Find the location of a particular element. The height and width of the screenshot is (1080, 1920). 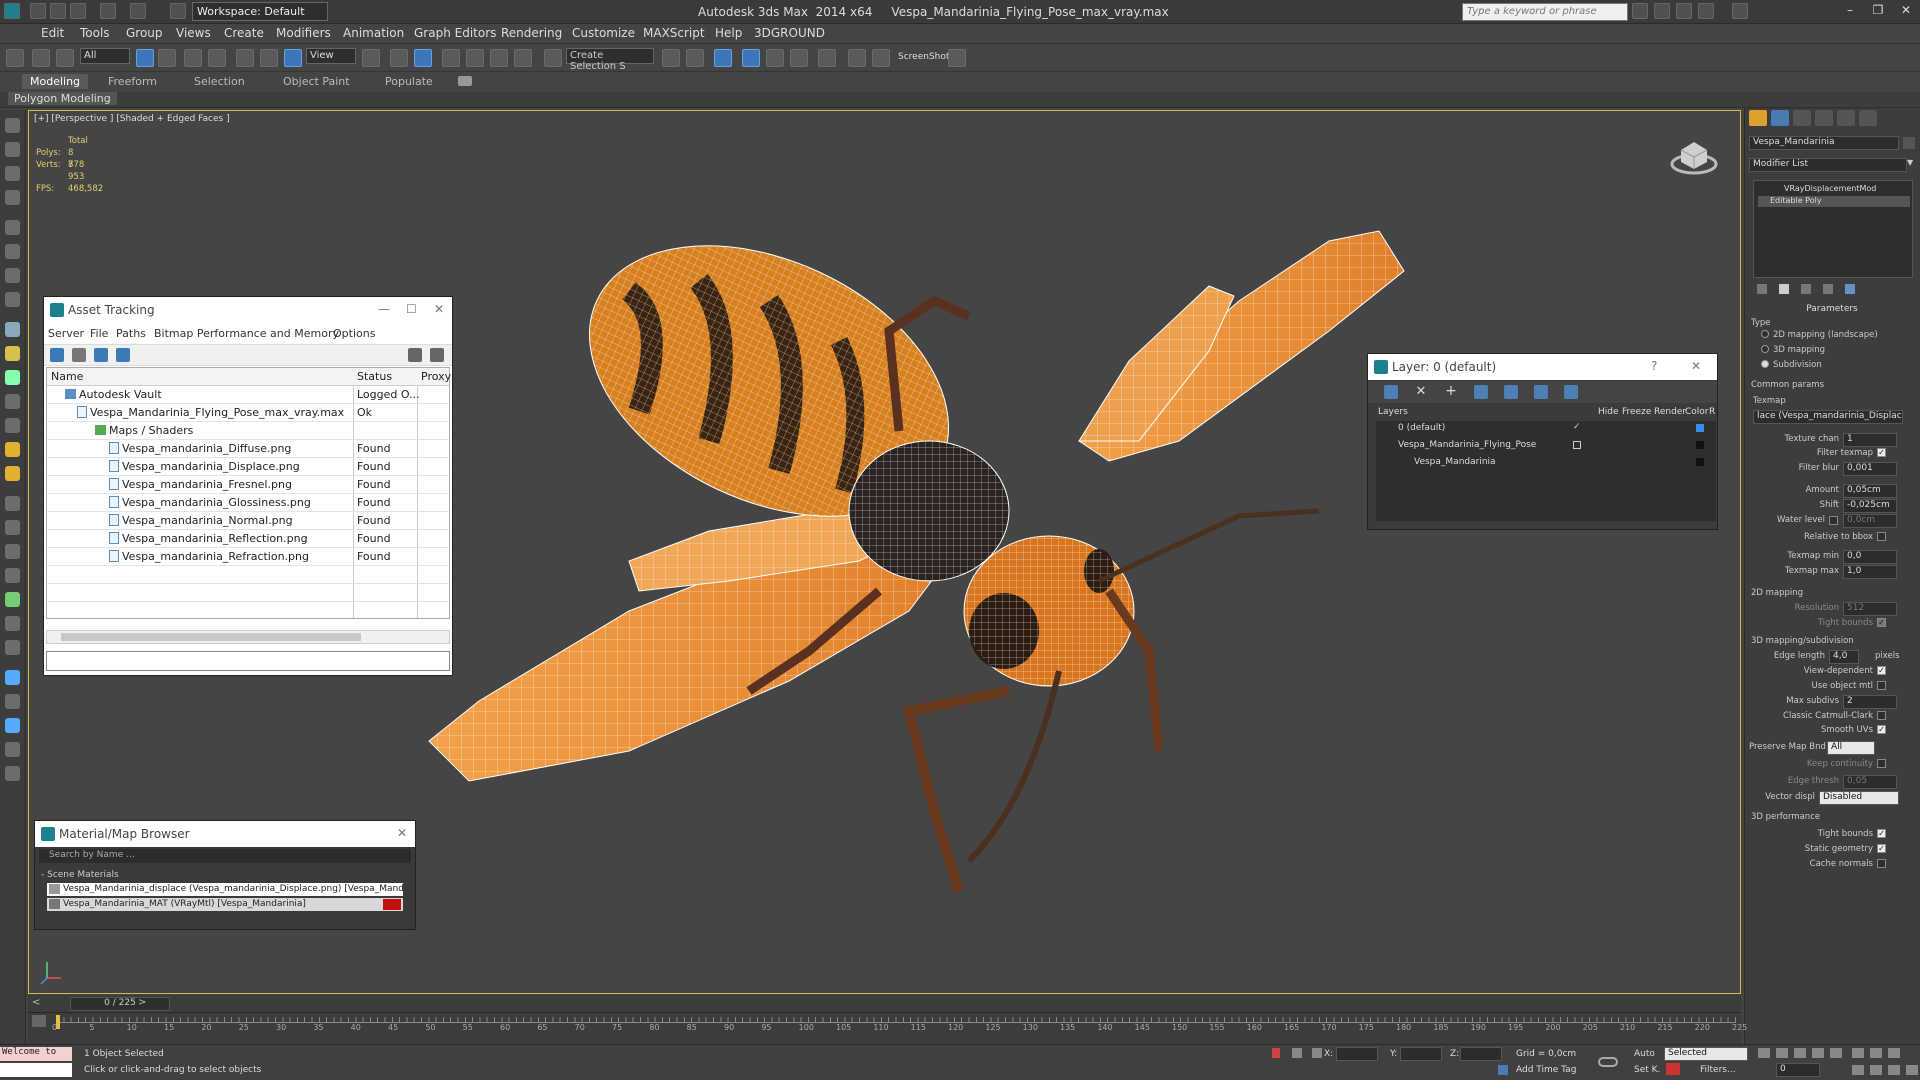

zoom-icon is located at coordinates (1858, 1053).